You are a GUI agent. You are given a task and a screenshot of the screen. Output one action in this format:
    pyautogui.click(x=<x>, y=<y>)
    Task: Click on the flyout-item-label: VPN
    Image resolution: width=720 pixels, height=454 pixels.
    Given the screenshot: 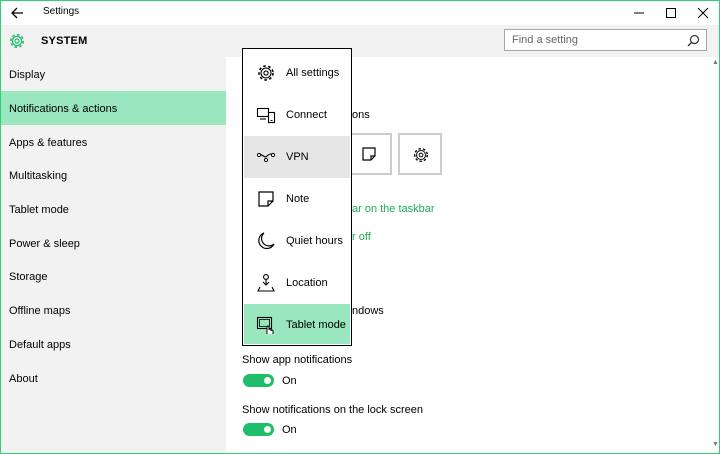 What is the action you would take?
    pyautogui.click(x=297, y=157)
    